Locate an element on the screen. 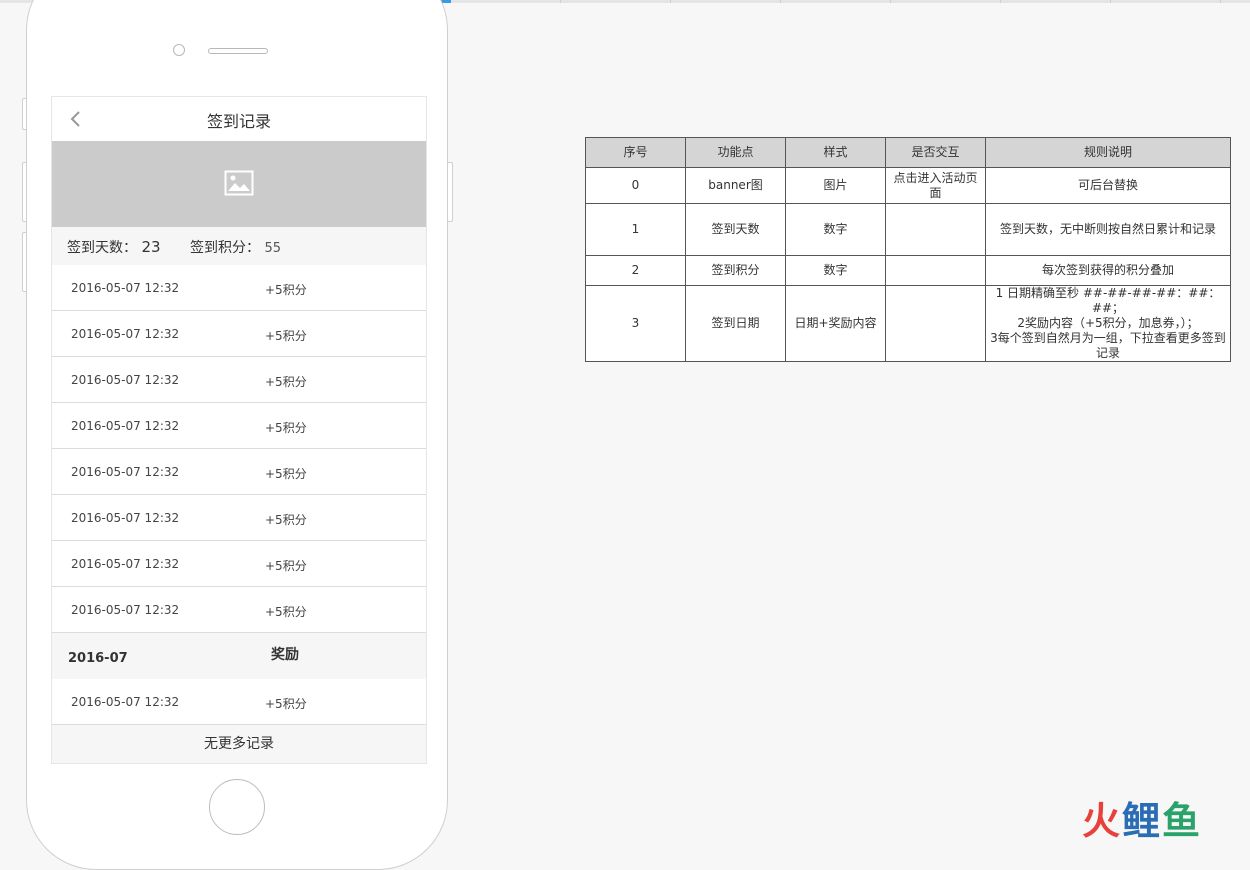 The height and width of the screenshot is (870, 1250). spec-header-row: 序号 功能点 样式 是否交互 规则说明 is located at coordinates (908, 152).